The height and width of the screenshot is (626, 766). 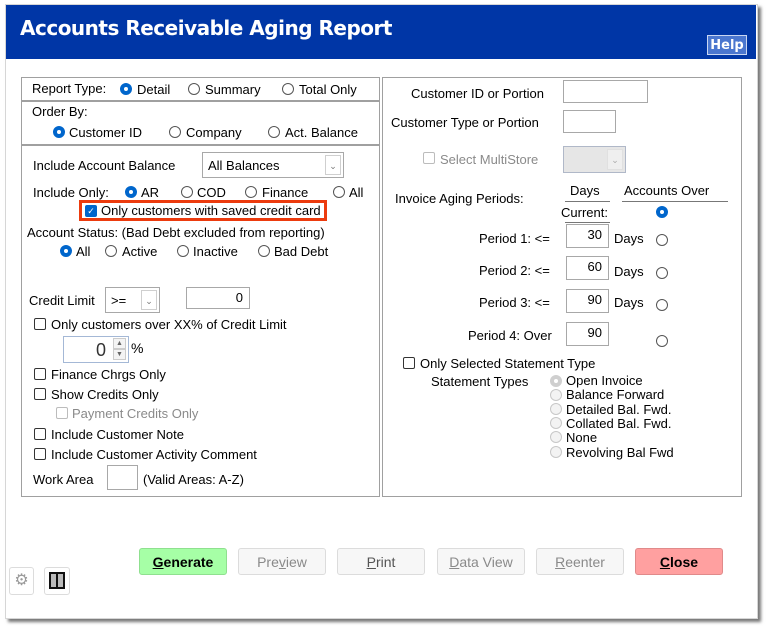 What do you see at coordinates (587, 268) in the screenshot?
I see `period-2-input: 60` at bounding box center [587, 268].